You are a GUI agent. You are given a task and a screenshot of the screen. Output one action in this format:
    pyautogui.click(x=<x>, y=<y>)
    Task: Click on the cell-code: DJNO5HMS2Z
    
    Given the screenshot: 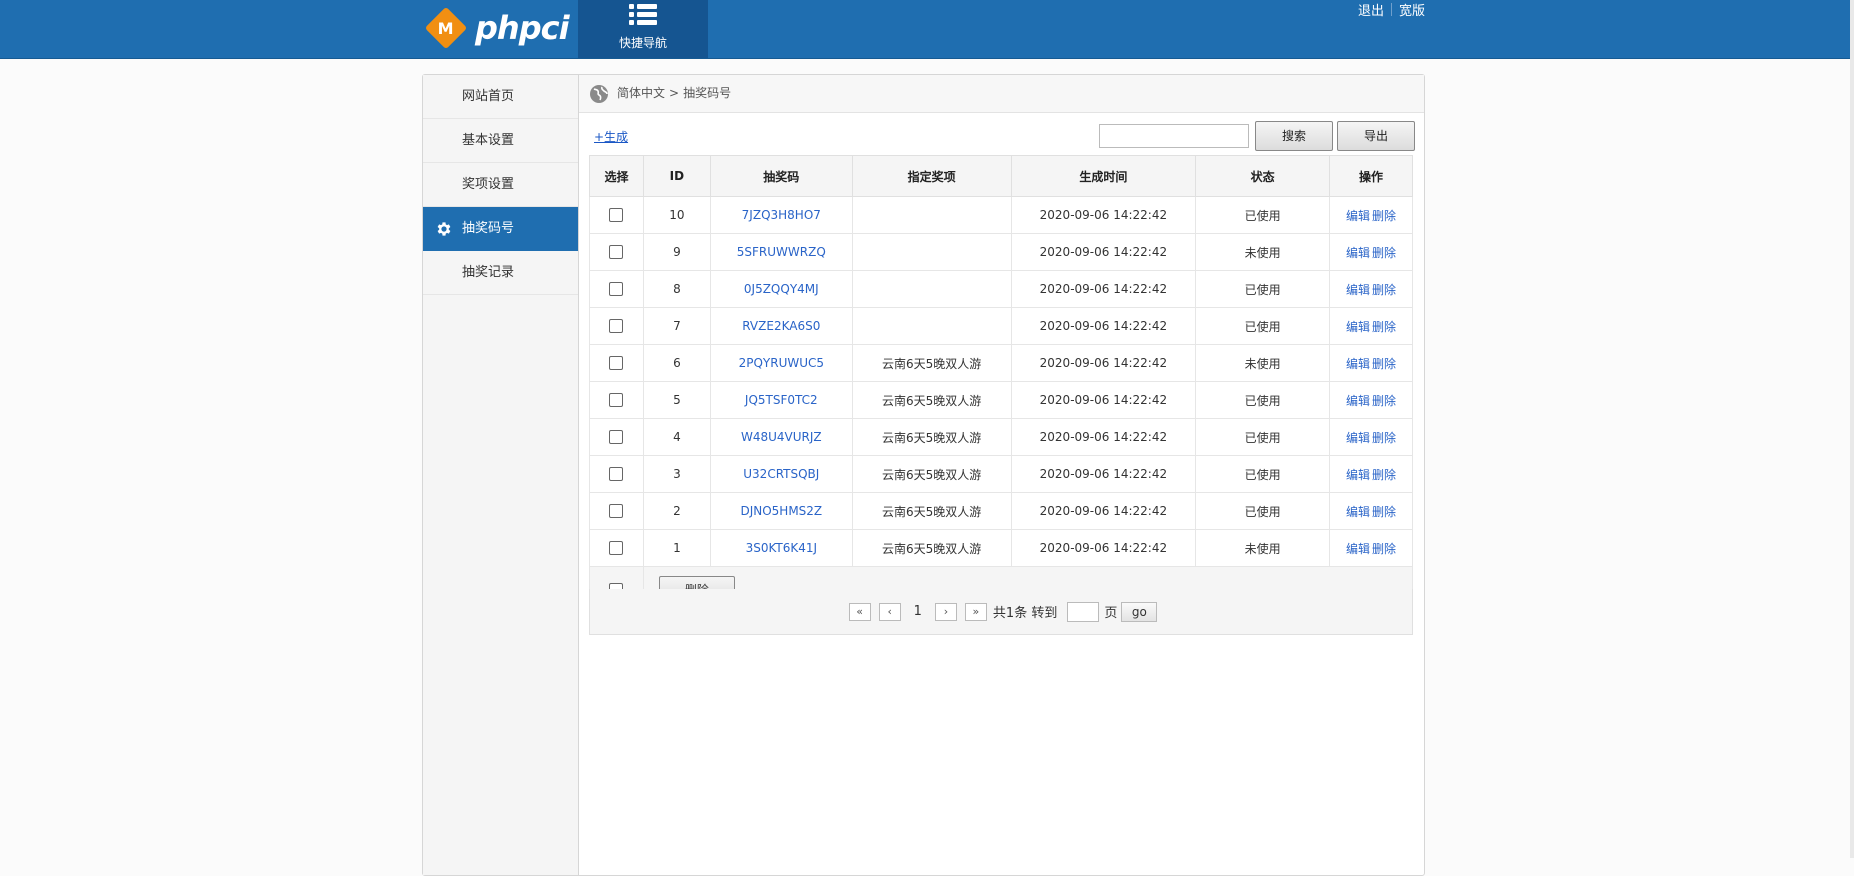 What is the action you would take?
    pyautogui.click(x=781, y=511)
    